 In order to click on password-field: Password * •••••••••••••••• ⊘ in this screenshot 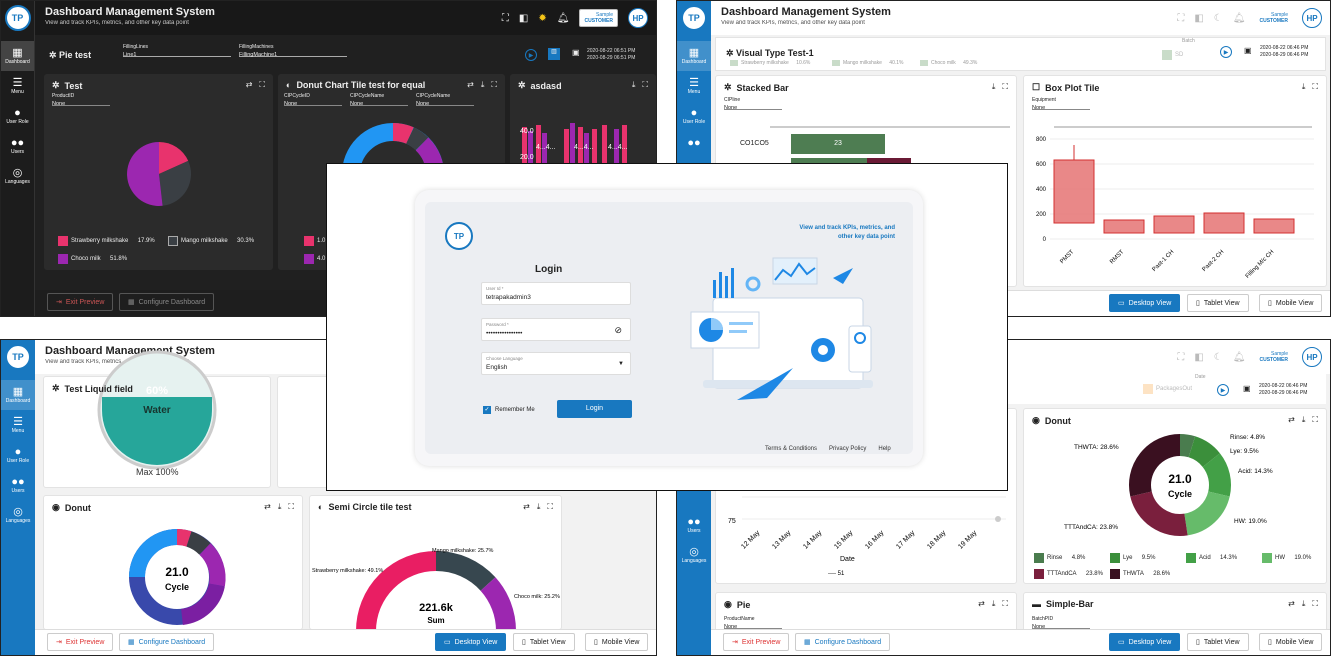, I will do `click(556, 329)`.